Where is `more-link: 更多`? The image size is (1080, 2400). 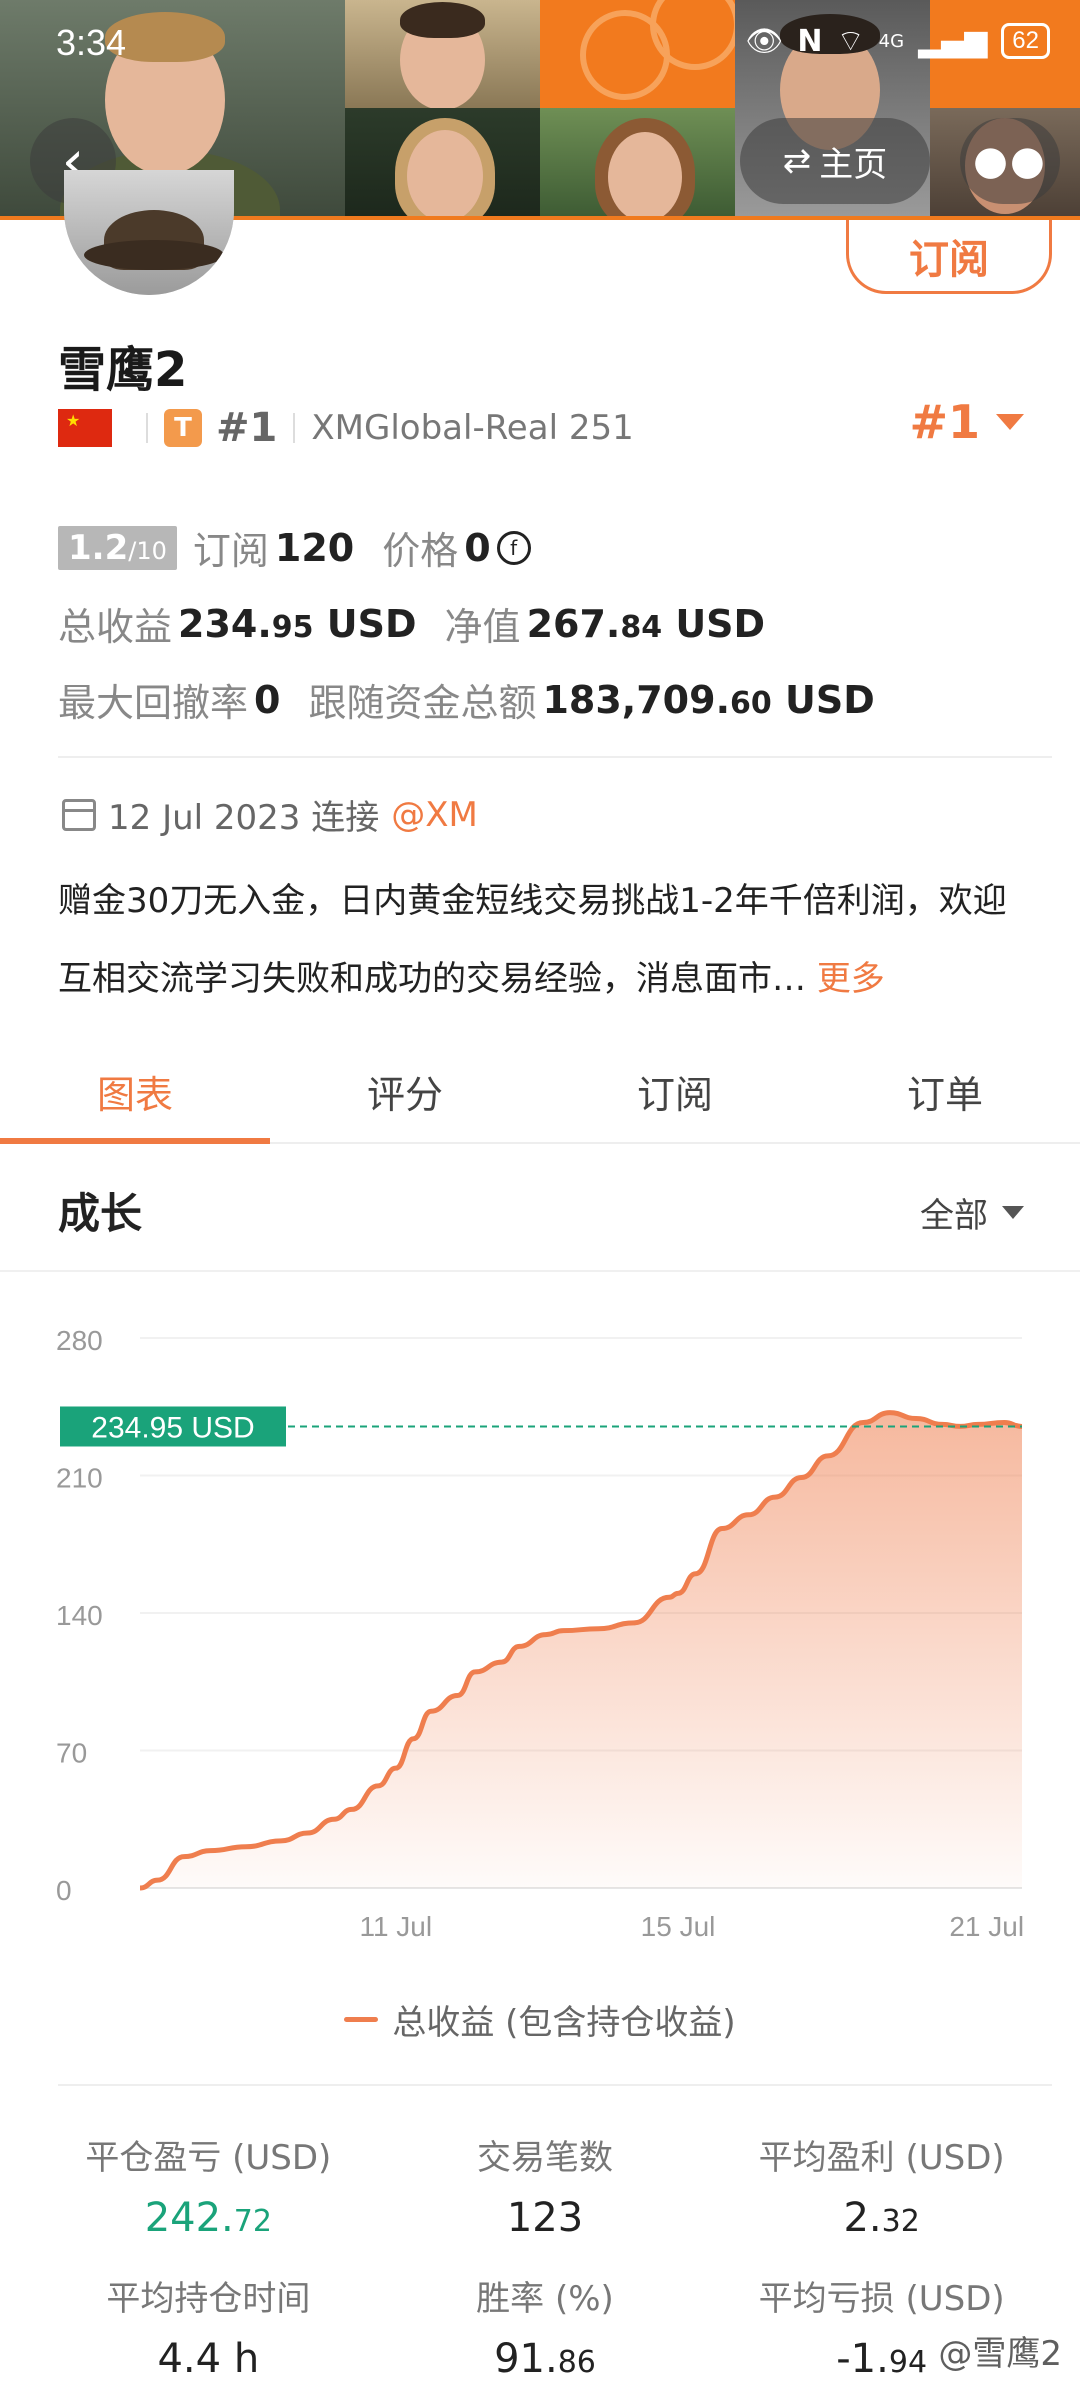
more-link: 更多 is located at coordinates (851, 979).